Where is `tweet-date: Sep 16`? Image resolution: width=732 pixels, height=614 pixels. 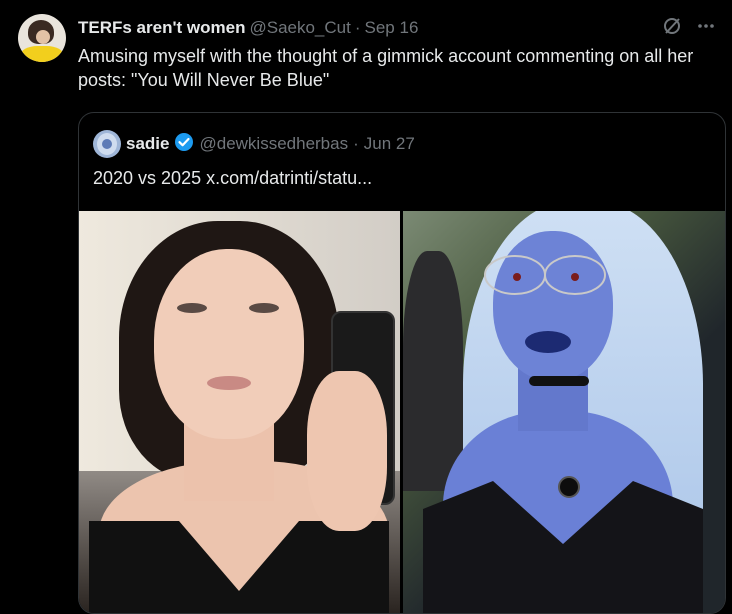 tweet-date: Sep 16 is located at coordinates (392, 28).